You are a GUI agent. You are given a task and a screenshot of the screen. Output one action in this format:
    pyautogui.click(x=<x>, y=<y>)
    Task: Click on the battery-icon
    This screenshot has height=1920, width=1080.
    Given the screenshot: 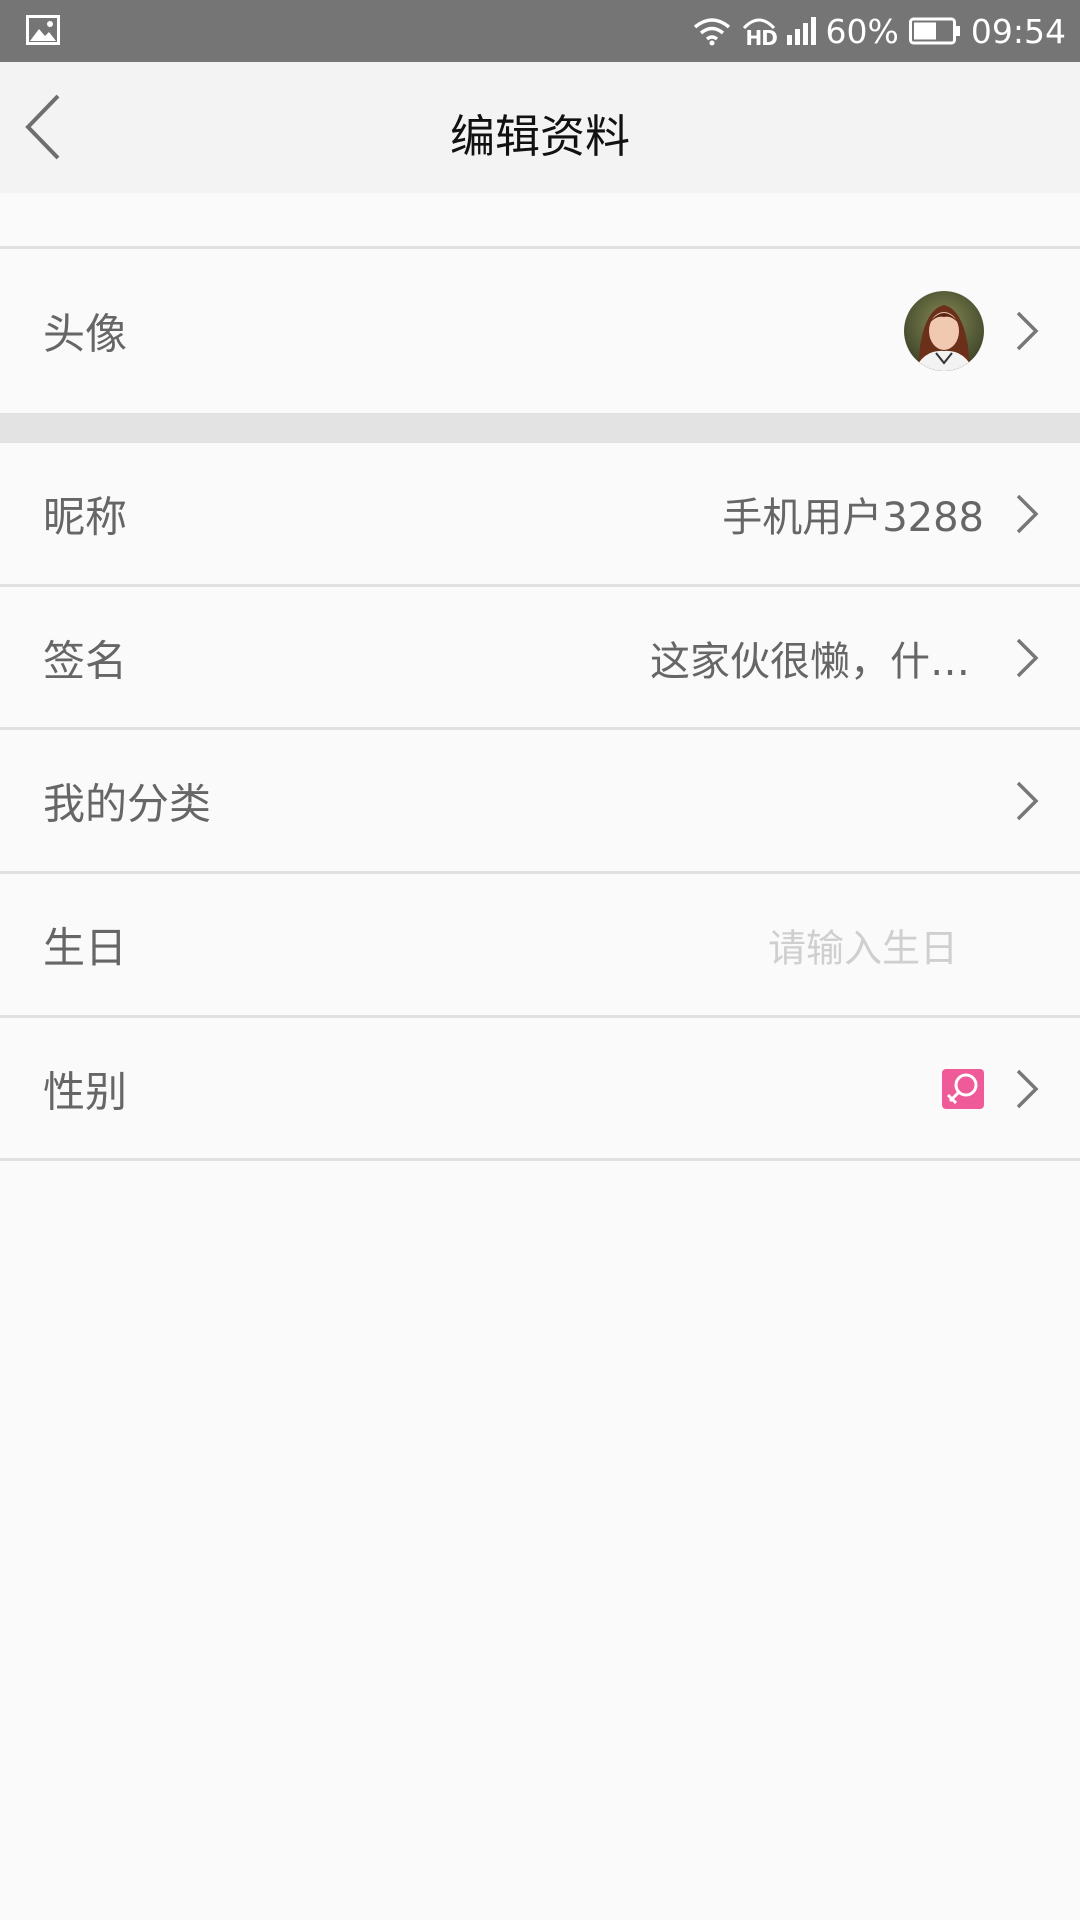 What is the action you would take?
    pyautogui.click(x=934, y=31)
    